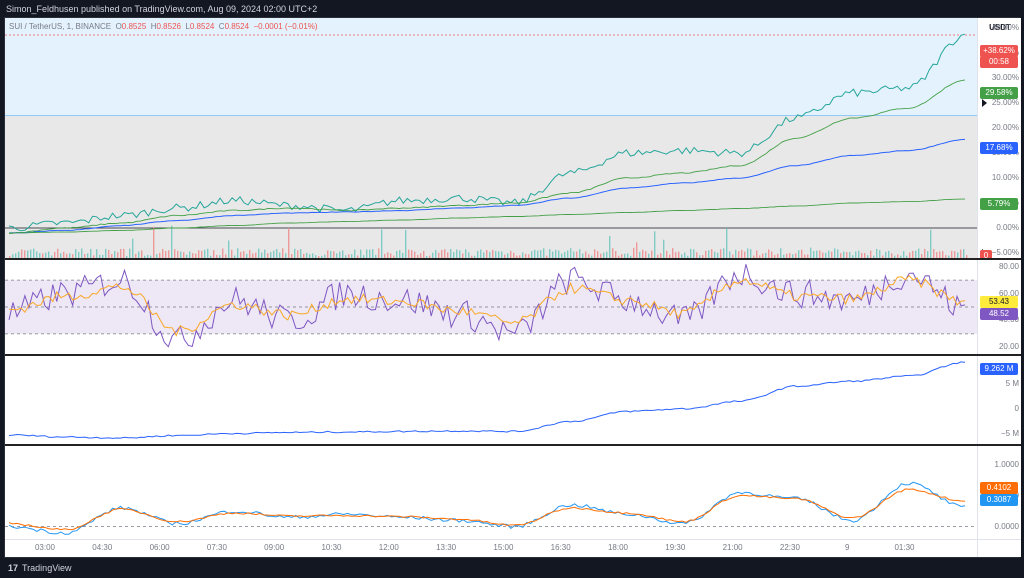  Describe the element at coordinates (446, 547) in the screenshot. I see `time-tick-label: 13:30` at that location.